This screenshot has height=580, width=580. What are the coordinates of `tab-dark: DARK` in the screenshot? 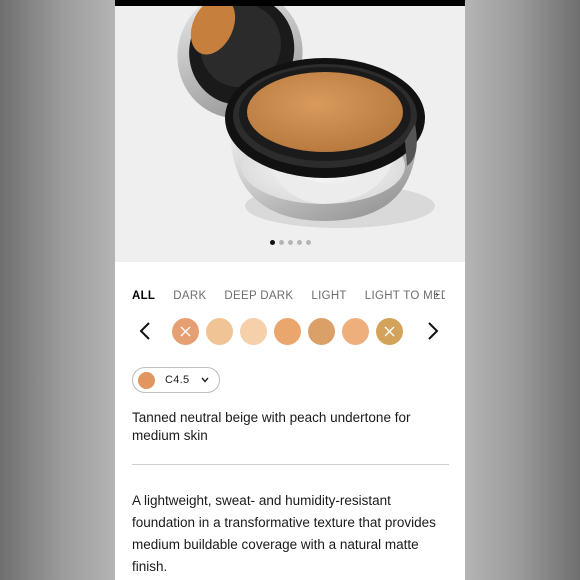 It's located at (189, 296).